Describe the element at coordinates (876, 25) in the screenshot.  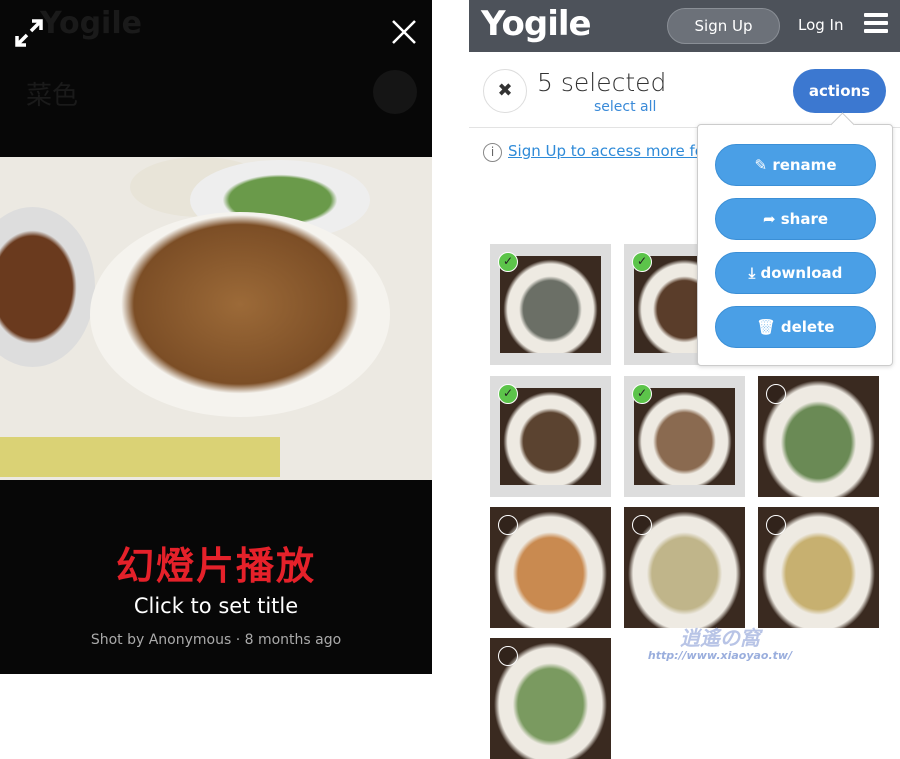
I see `hamburger-menu-icon` at that location.